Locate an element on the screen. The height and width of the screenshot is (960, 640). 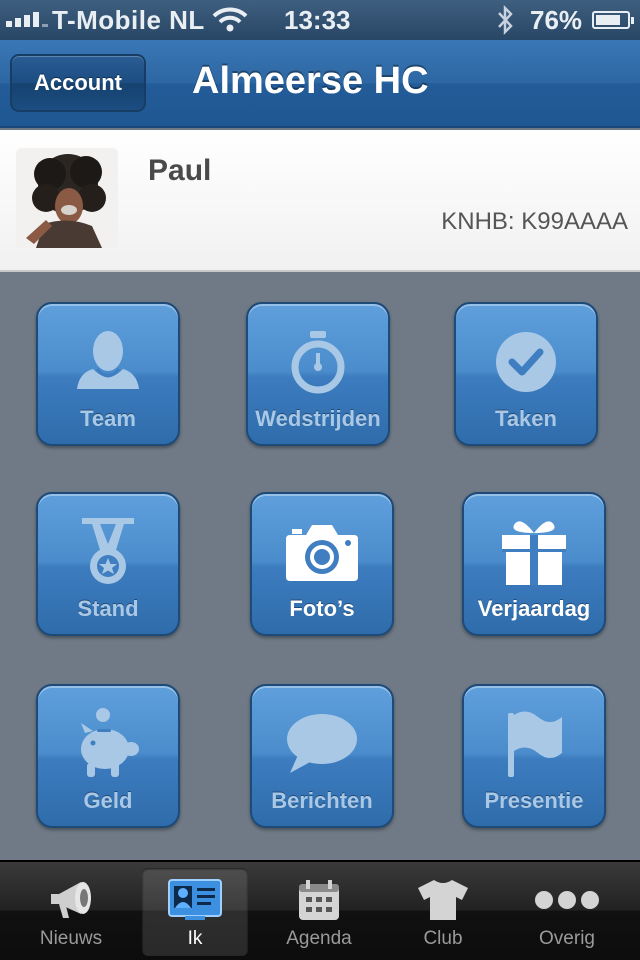
tile-wedstrijden: Wedstrijden is located at coordinates (318, 374).